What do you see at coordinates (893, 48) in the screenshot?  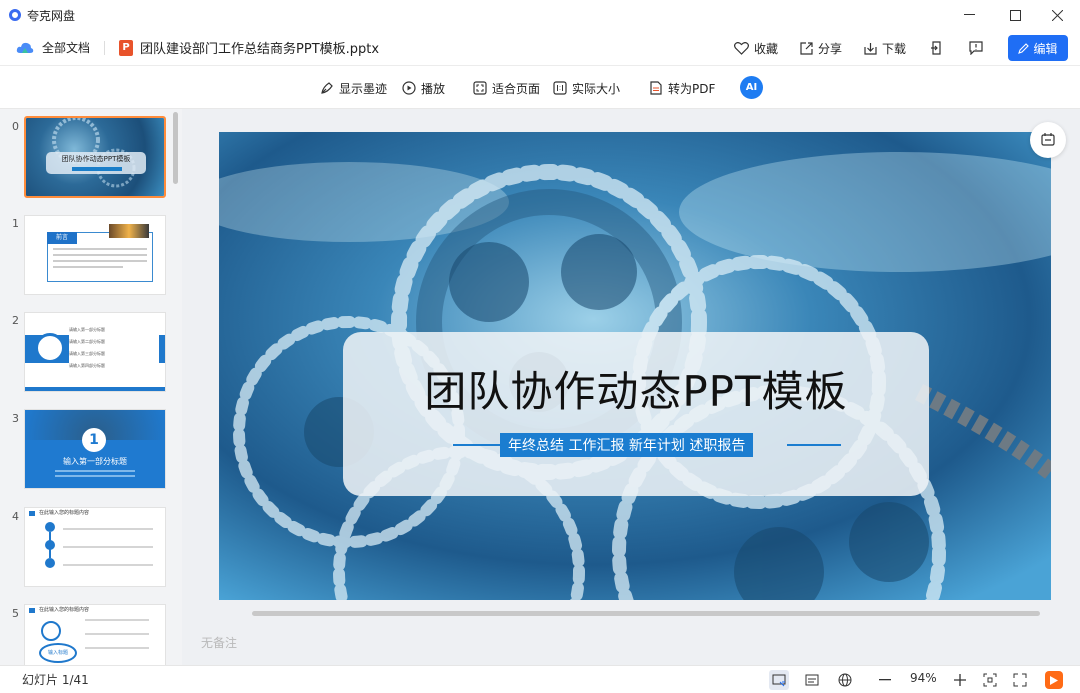 I see `download-label: 下载` at bounding box center [893, 48].